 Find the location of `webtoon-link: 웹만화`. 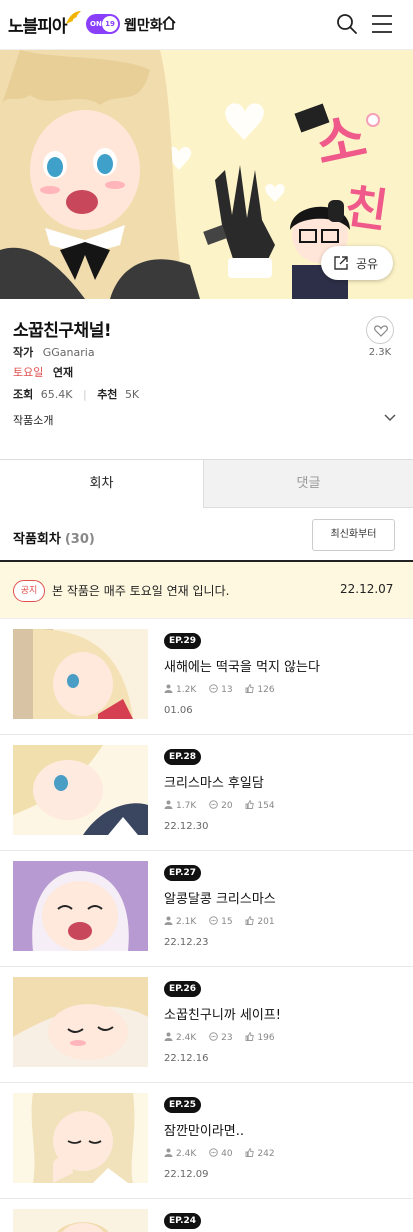

webtoon-link: 웹만화 is located at coordinates (143, 25).